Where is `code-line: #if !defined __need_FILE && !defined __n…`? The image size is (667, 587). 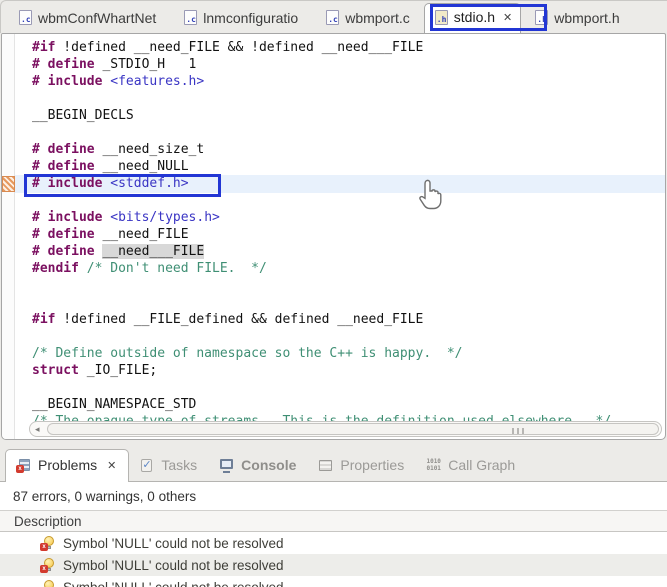 code-line: #if !defined __need_FILE && !defined __n… is located at coordinates (340, 47).